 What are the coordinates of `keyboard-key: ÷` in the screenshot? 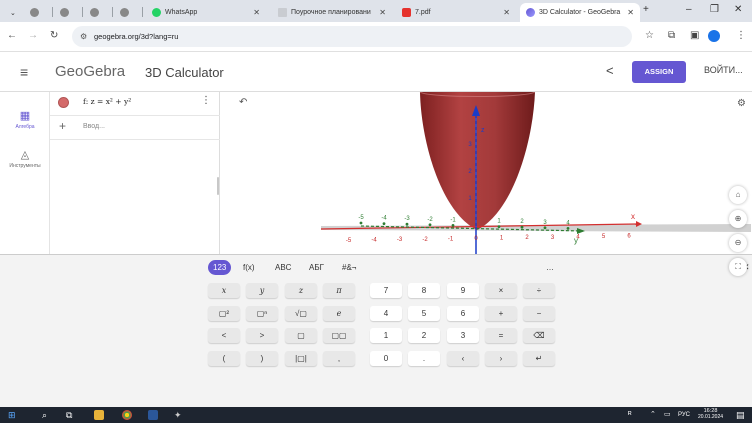 It's located at (539, 290).